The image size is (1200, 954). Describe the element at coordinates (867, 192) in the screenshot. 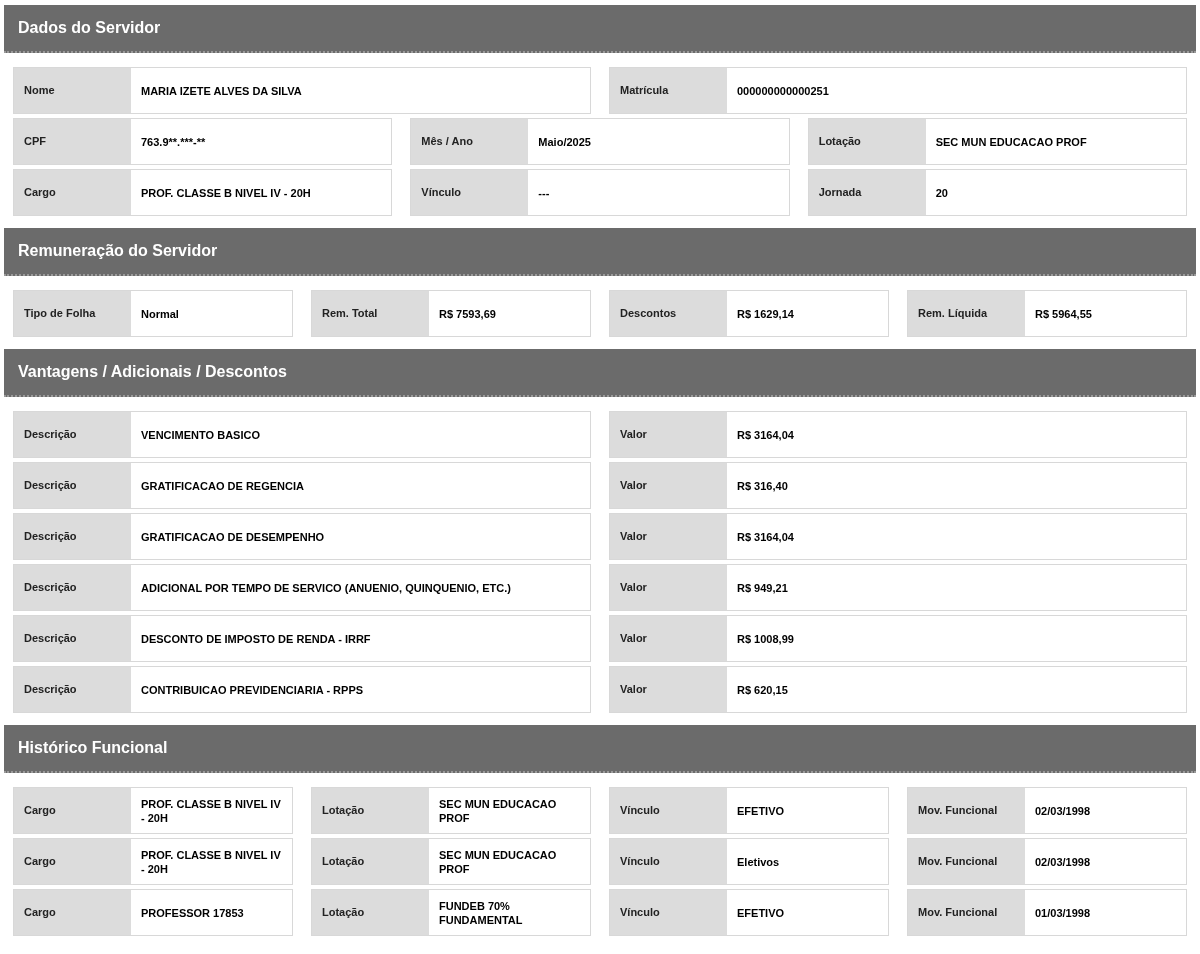

I see `field-label: Jornada` at that location.